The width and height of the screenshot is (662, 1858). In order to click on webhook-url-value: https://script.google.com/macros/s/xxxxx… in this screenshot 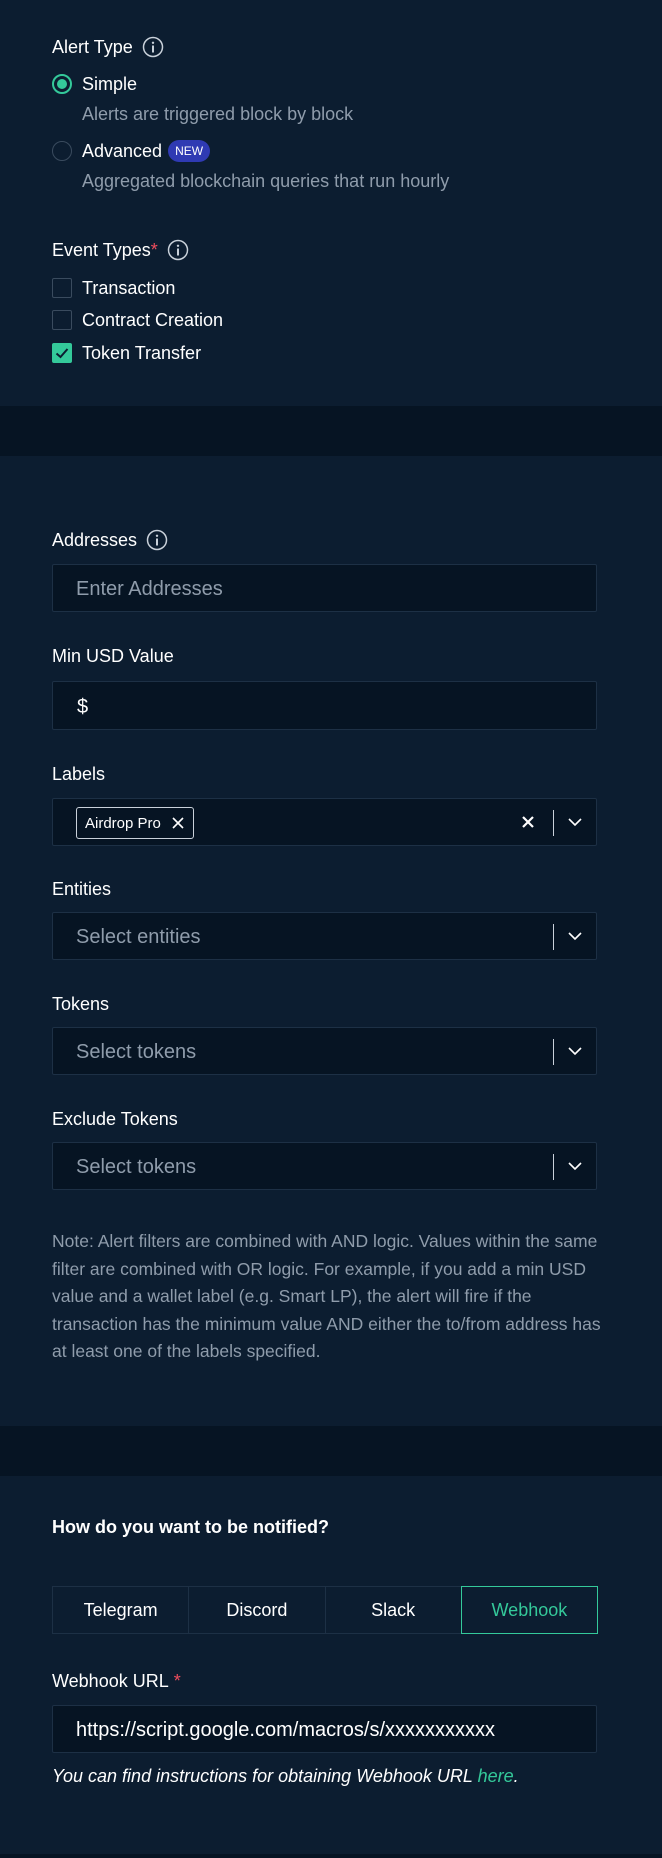, I will do `click(286, 1730)`.